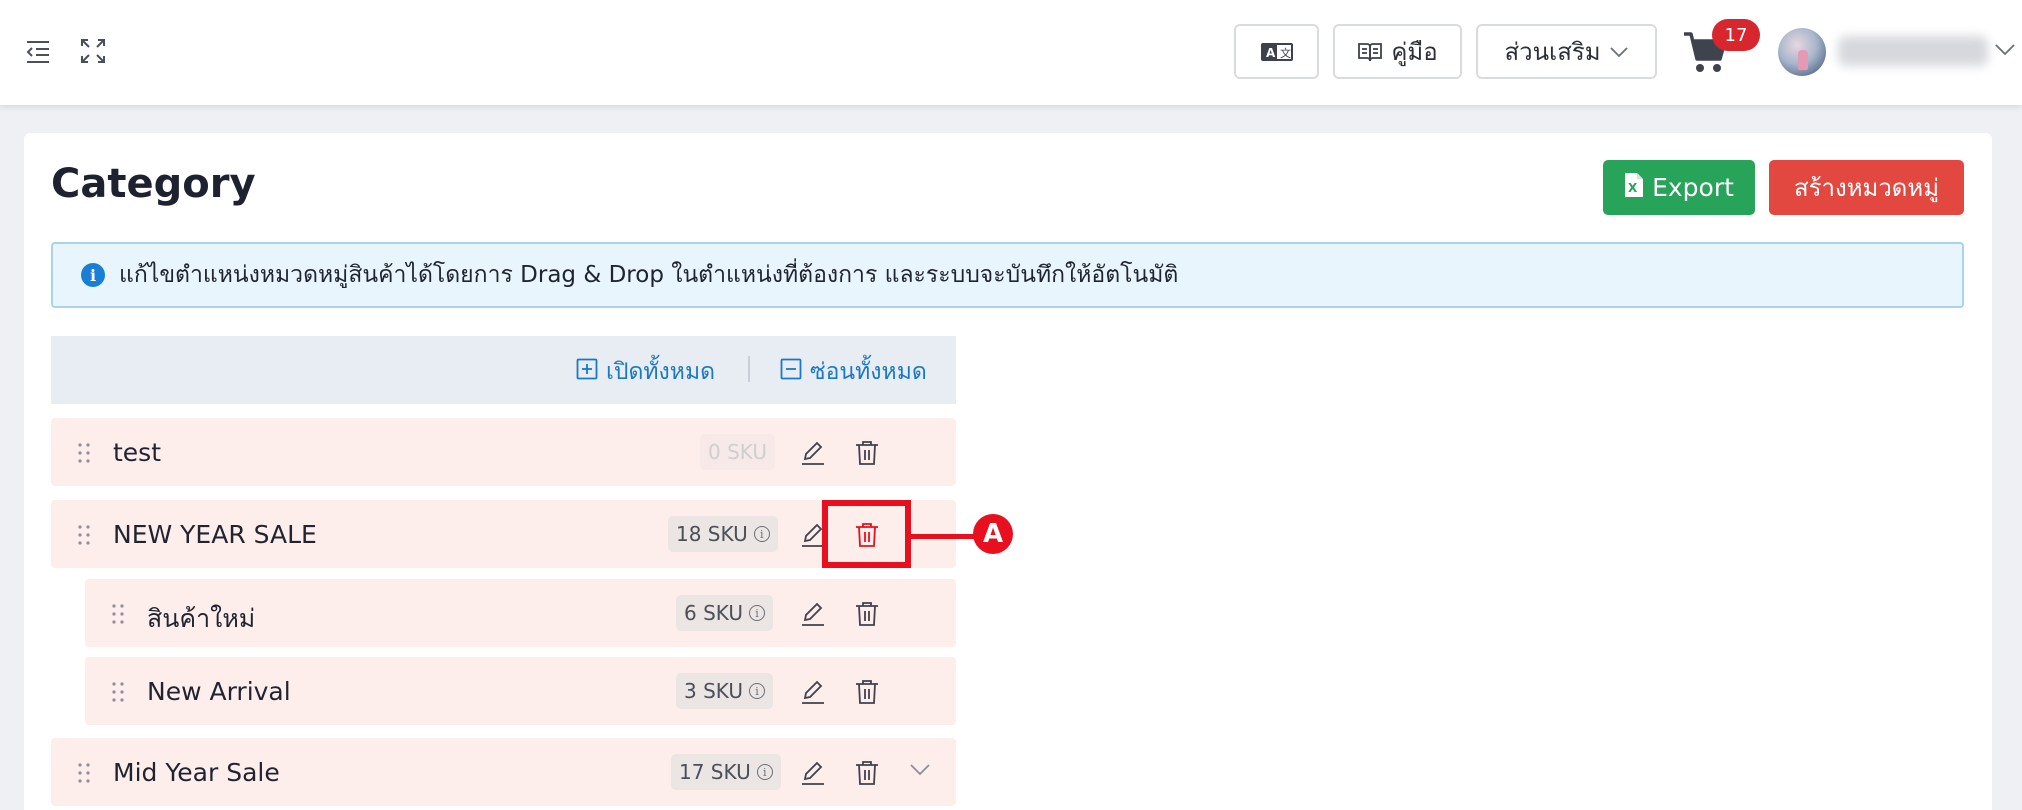 This screenshot has width=2022, height=810. I want to click on expand-all-button: เปิดทั้งหมด, so click(645, 372).